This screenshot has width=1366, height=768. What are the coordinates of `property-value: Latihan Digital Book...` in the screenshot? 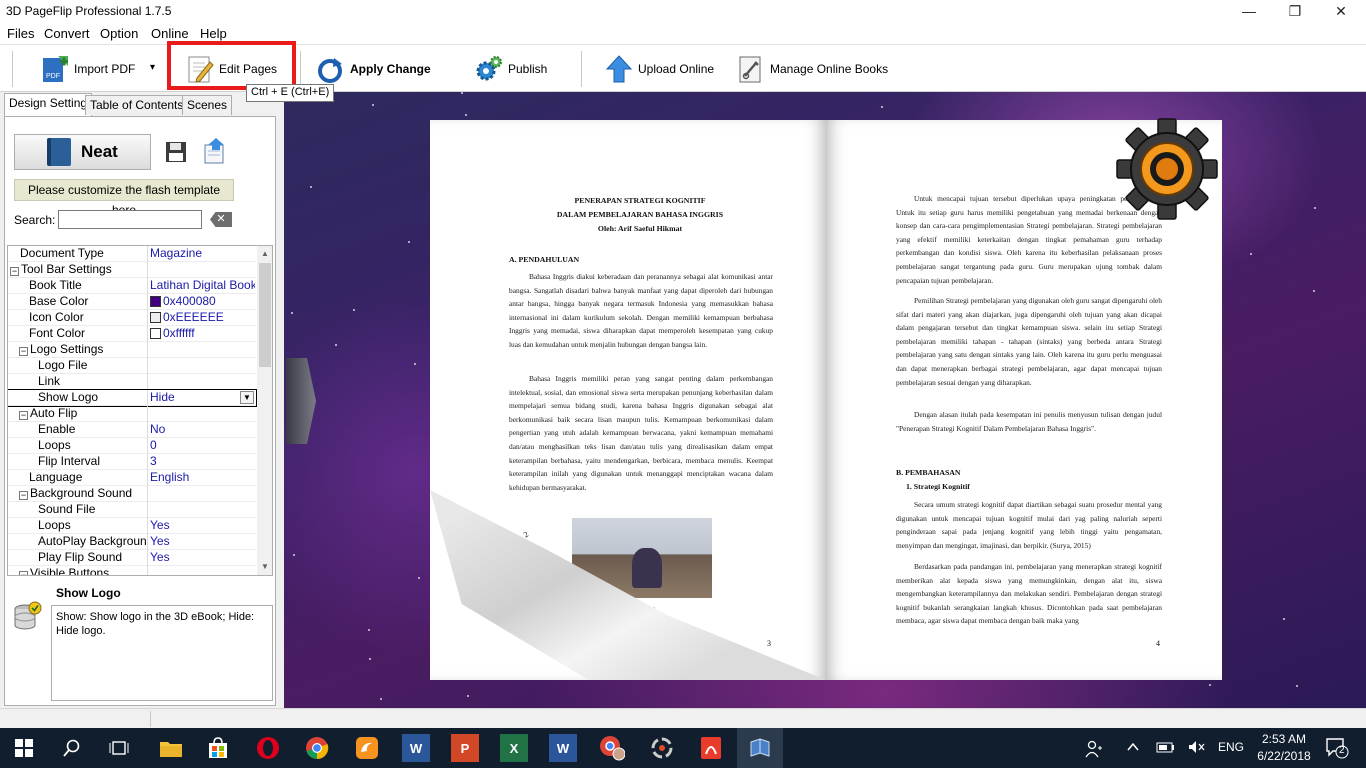 It's located at (202, 286).